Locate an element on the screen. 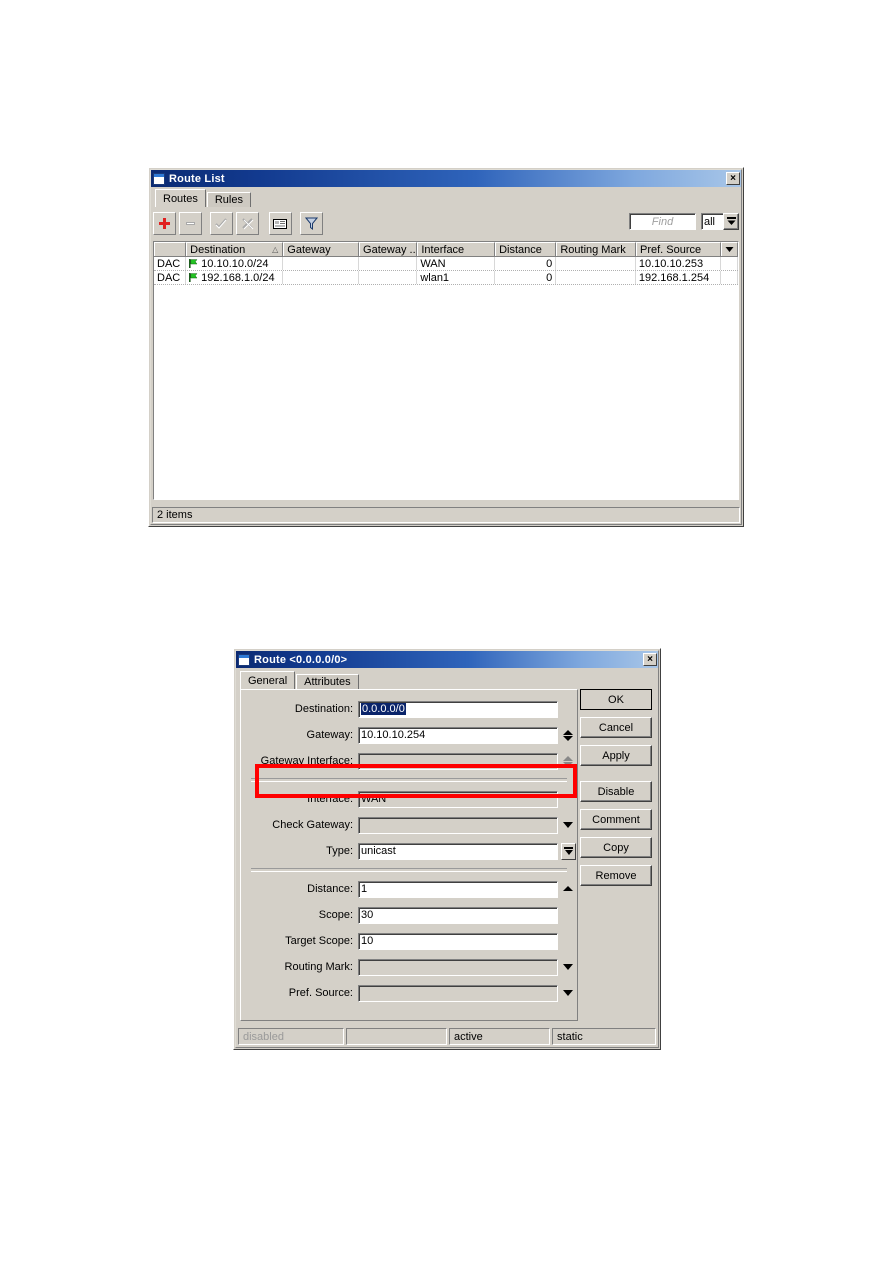  gateway-row: Gateway: 10.10.10.254 is located at coordinates (409, 735).